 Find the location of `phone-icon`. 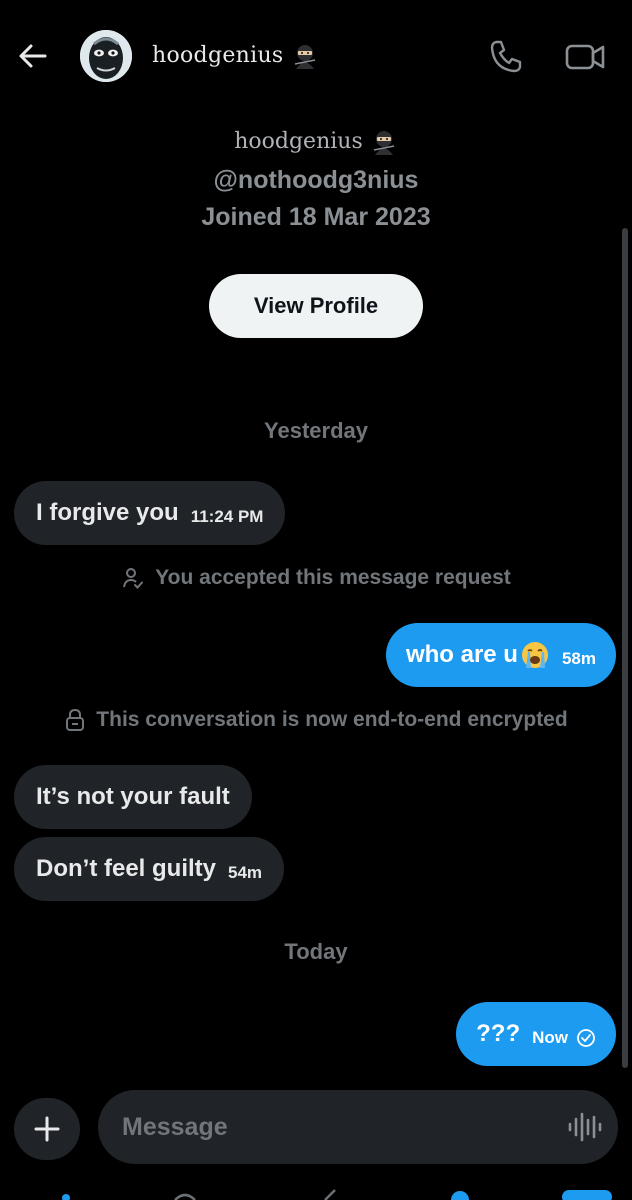

phone-icon is located at coordinates (506, 56).